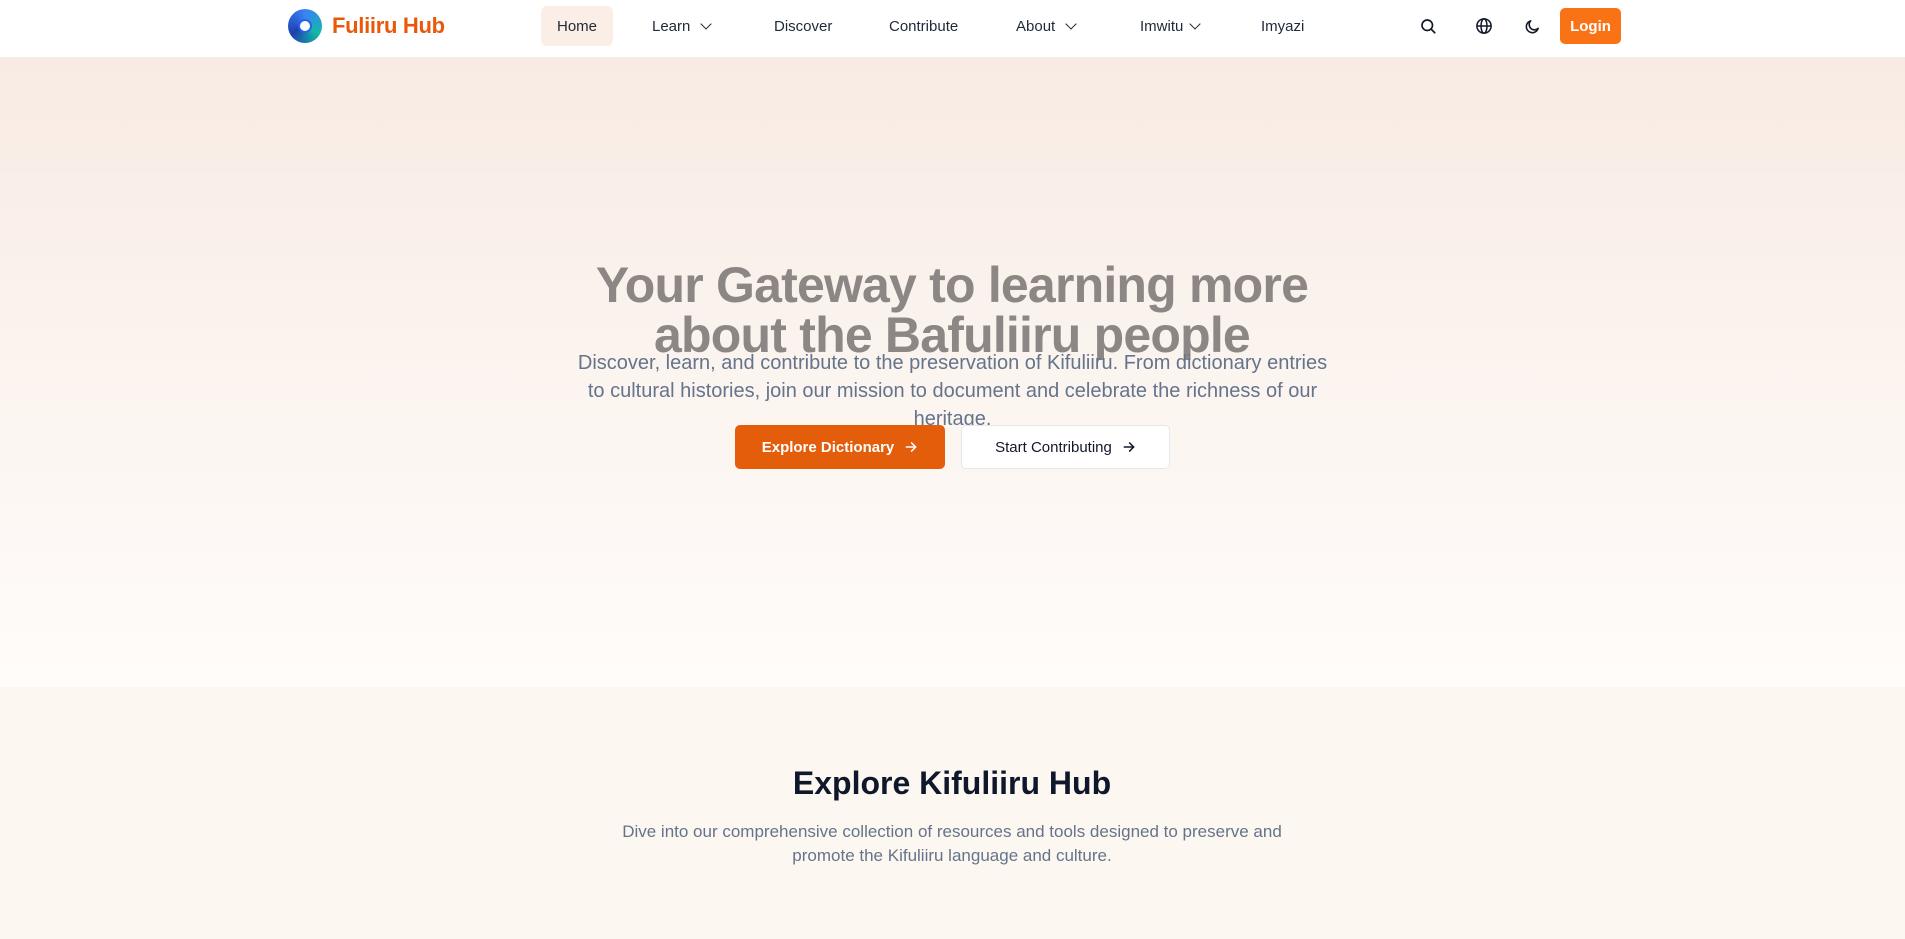 The height and width of the screenshot is (939, 1905). What do you see at coordinates (305, 26) in the screenshot?
I see `logo-icon` at bounding box center [305, 26].